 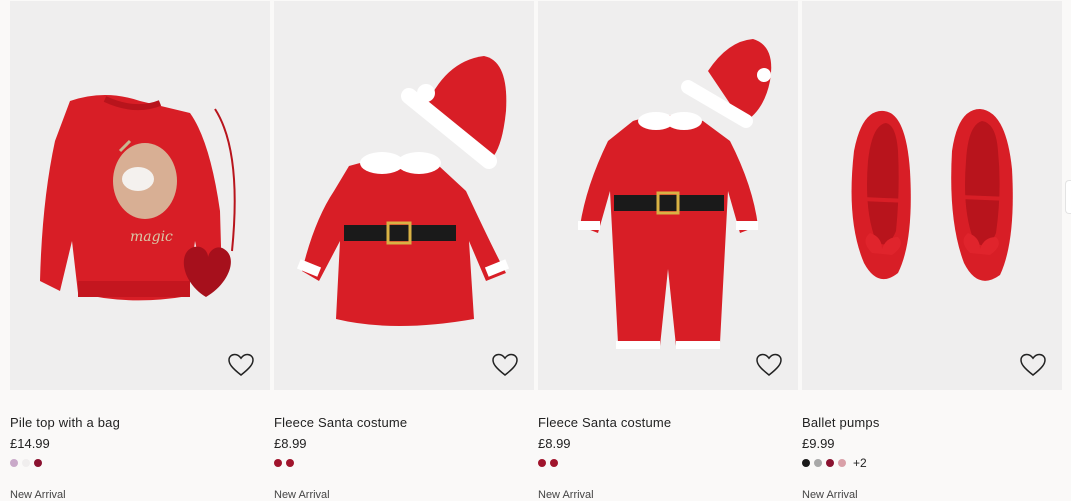 What do you see at coordinates (1068, 197) in the screenshot?
I see `carousel-next-button` at bounding box center [1068, 197].